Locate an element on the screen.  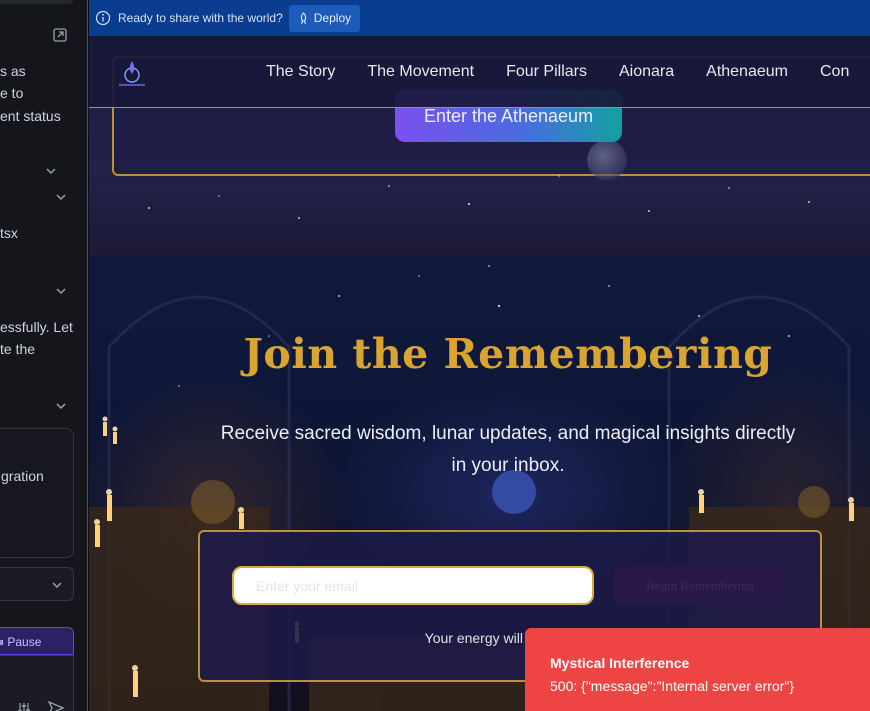
deploy-button: Deploy is located at coordinates (324, 18).